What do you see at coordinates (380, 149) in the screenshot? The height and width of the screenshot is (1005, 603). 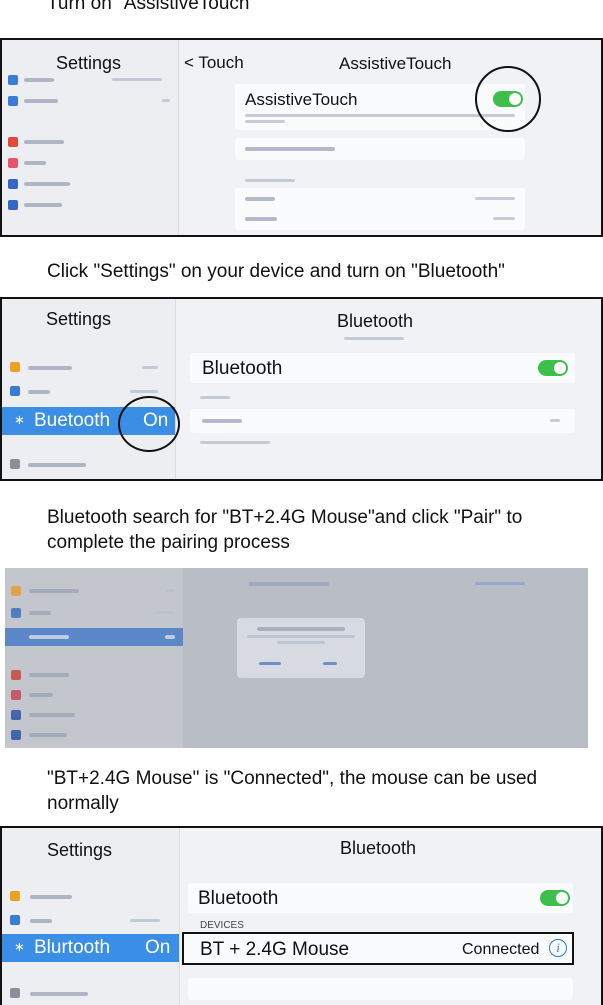 I see `customize-row` at bounding box center [380, 149].